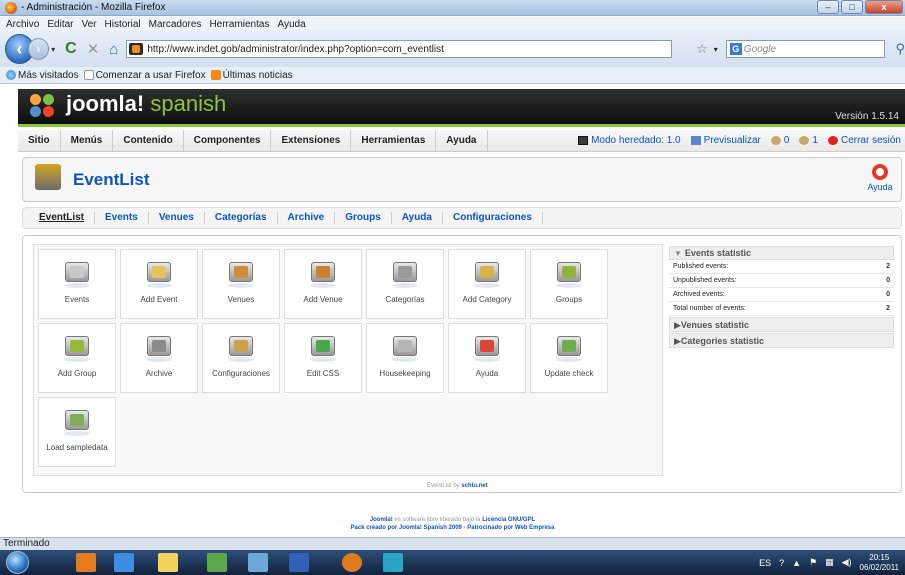 Image resolution: width=905 pixels, height=575 pixels. I want to click on forward-button: ›, so click(38, 49).